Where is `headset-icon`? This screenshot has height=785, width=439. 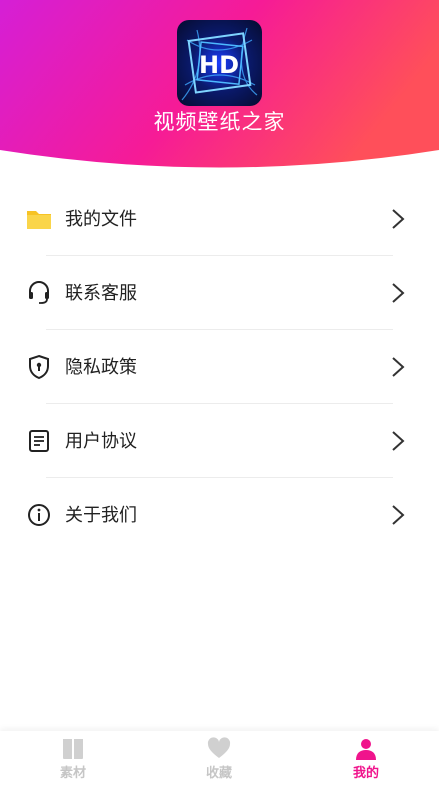 headset-icon is located at coordinates (39, 292).